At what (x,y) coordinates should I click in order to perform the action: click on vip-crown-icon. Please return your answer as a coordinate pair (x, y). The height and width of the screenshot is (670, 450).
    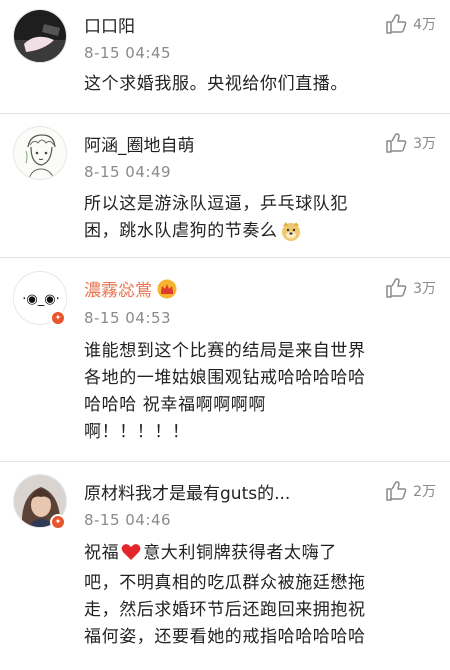
    Looking at the image, I should click on (167, 291).